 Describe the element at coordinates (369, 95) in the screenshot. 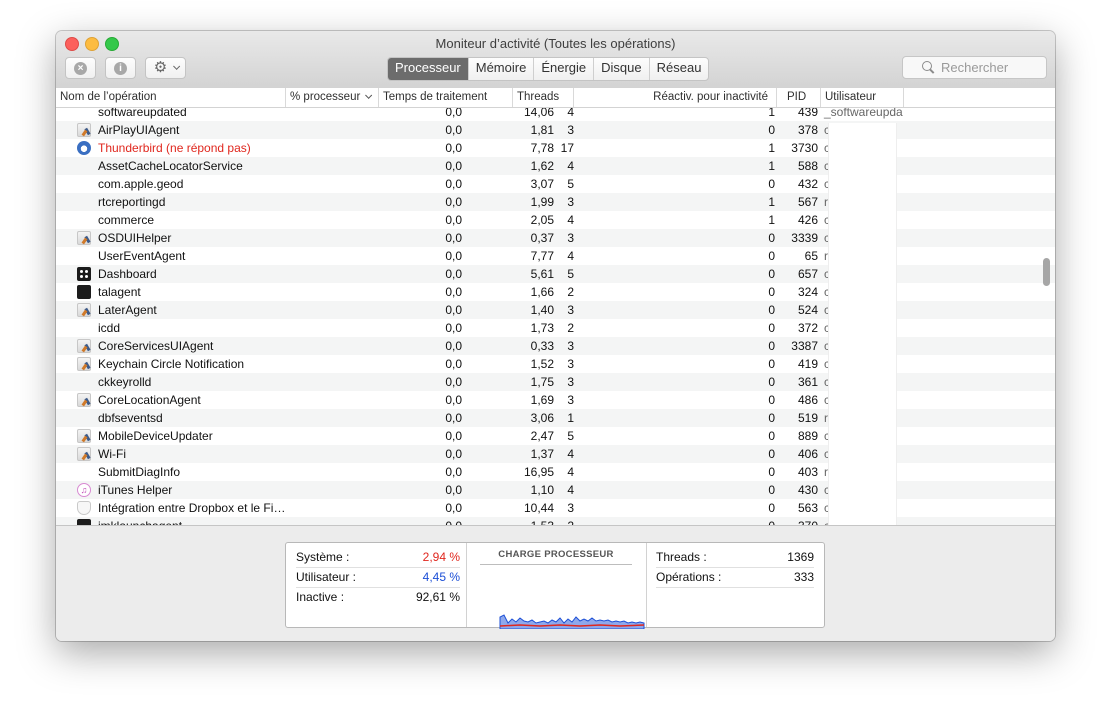

I see `sort-descending-icon` at that location.